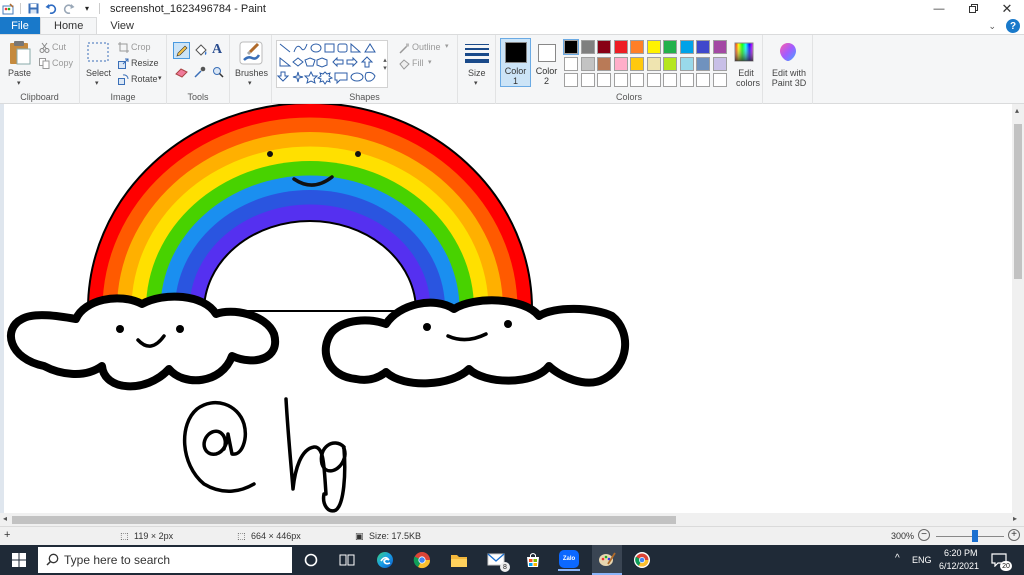 This screenshot has width=1024, height=575. I want to click on brushes-dropdown-icon: ▾, so click(250, 83).